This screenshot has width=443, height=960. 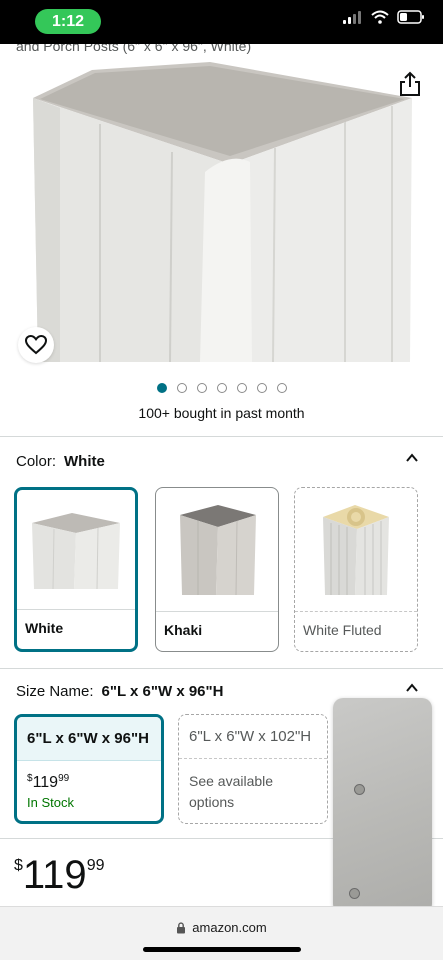 What do you see at coordinates (218, 550) in the screenshot?
I see `khaki-post-thumbnail` at bounding box center [218, 550].